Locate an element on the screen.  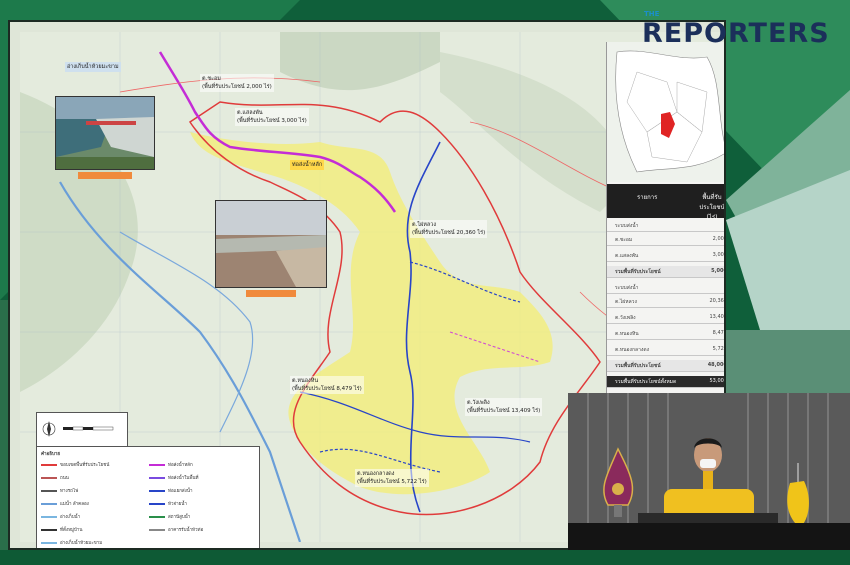
legend-label: ขอบเขตพื้นที่รับประโยชน์ is located at coordinates (85, 465).